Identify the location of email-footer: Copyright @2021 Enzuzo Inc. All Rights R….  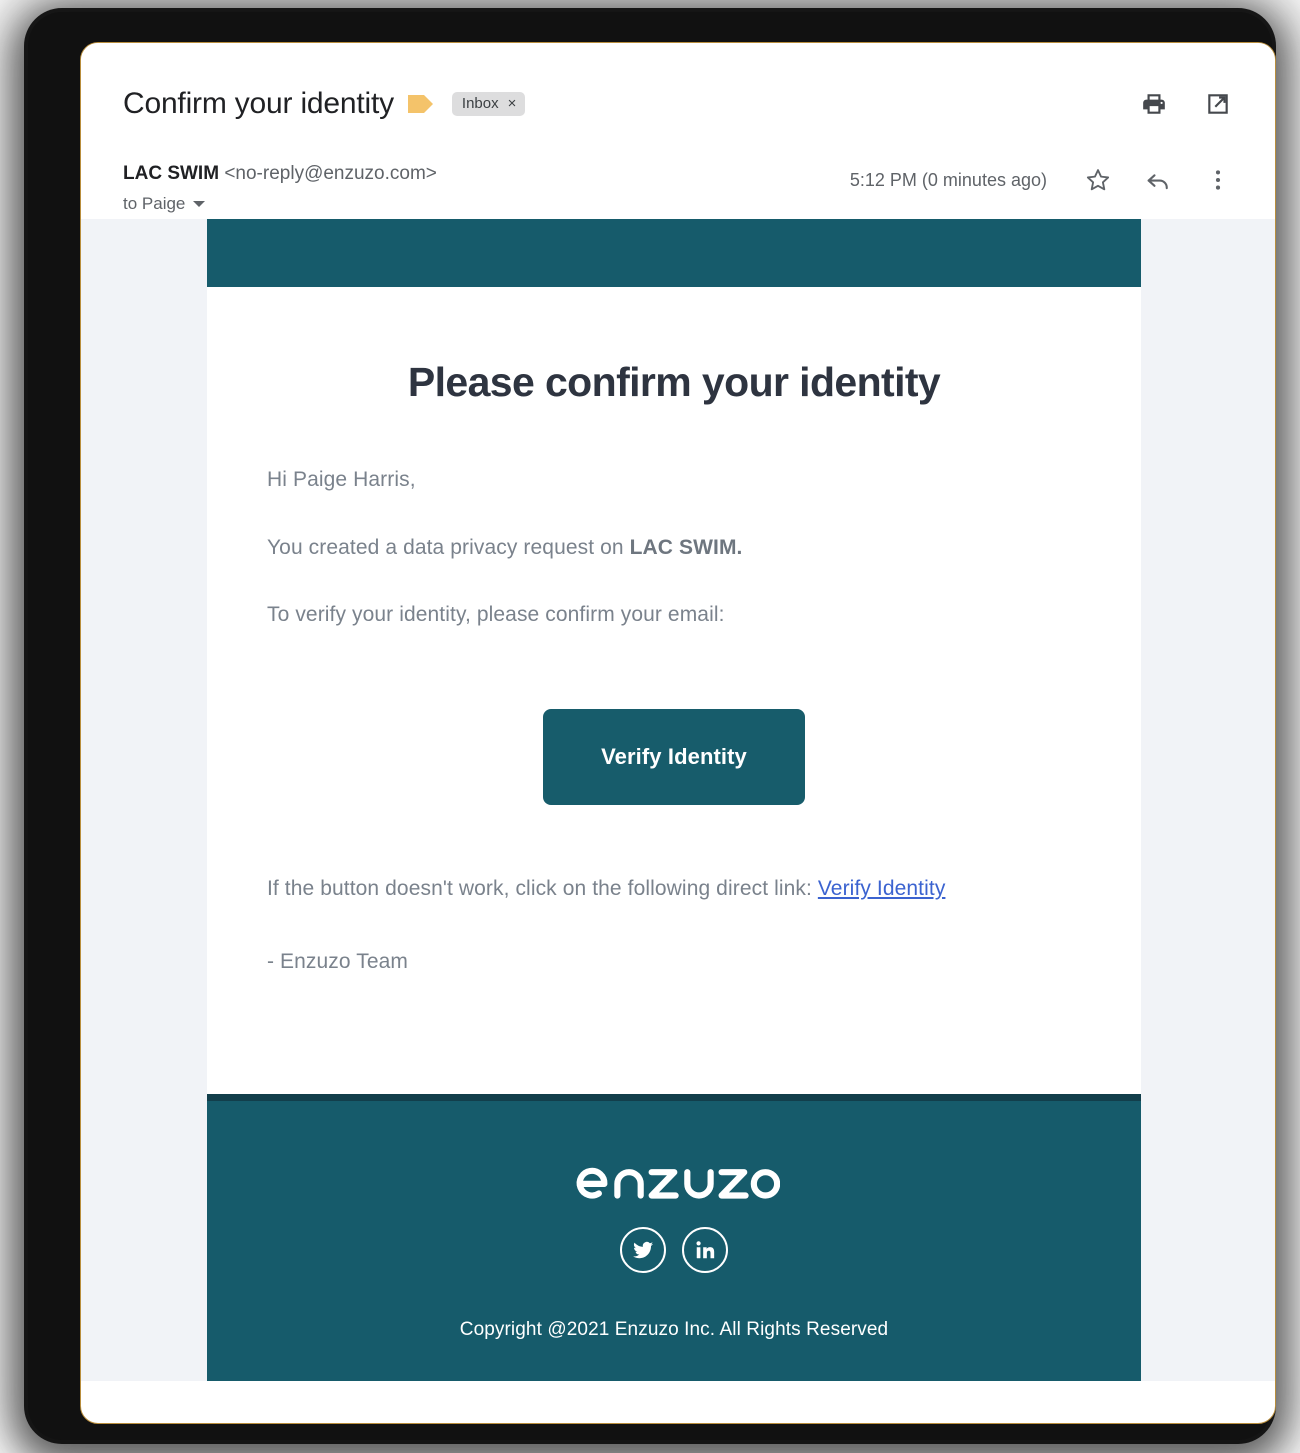
(674, 1237).